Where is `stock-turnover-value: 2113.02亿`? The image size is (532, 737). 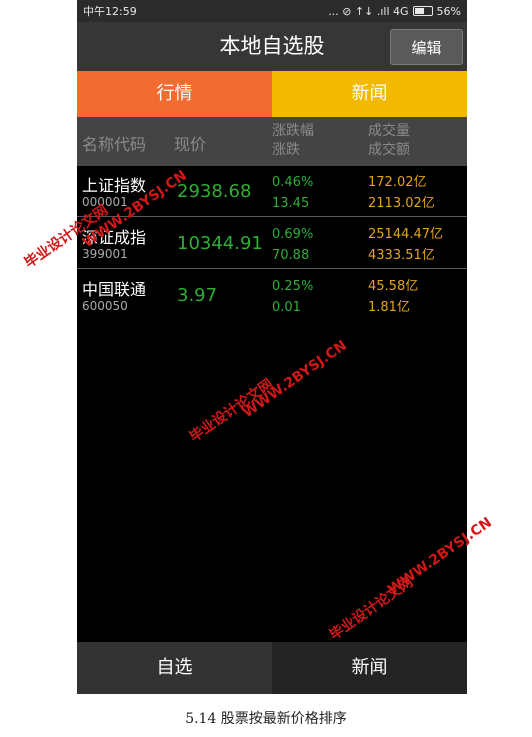 stock-turnover-value: 2113.02亿 is located at coordinates (401, 203).